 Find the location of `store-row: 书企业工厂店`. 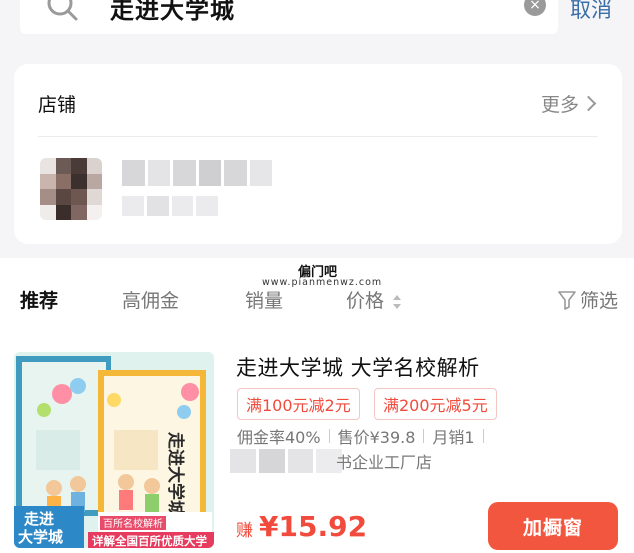

store-row: 书企业工厂店 is located at coordinates (331, 461).